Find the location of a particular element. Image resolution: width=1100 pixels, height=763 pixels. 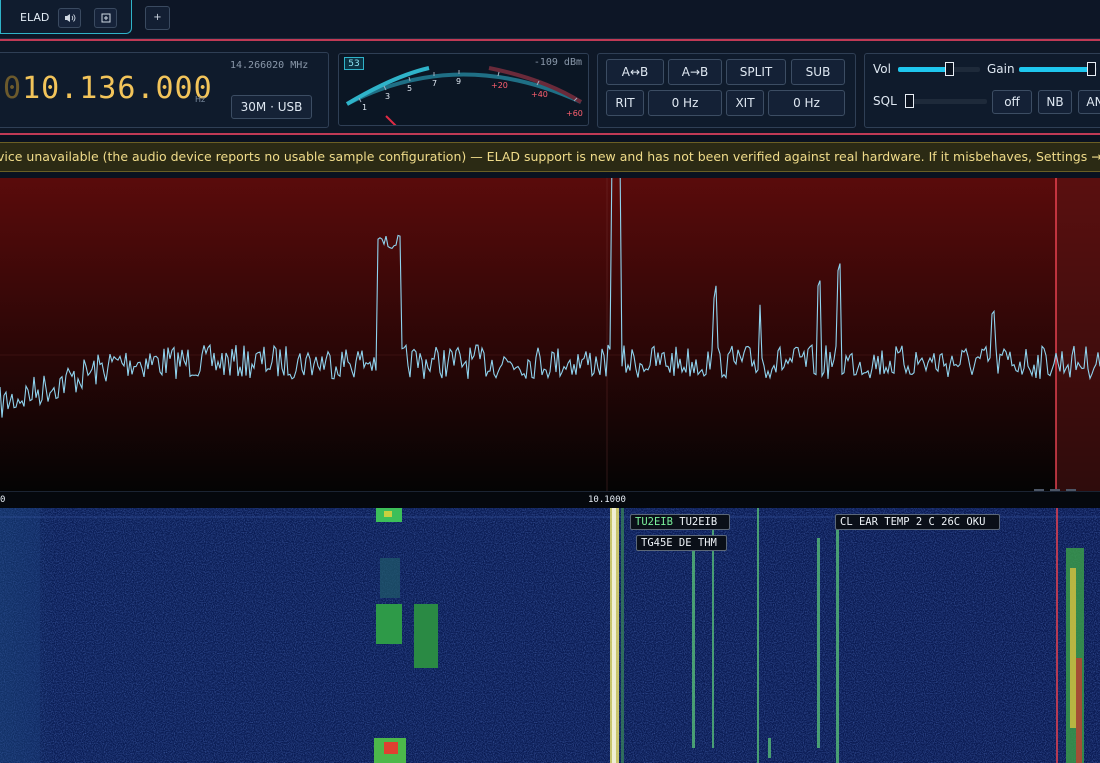

tab-label: ELAD is located at coordinates (35, 17).